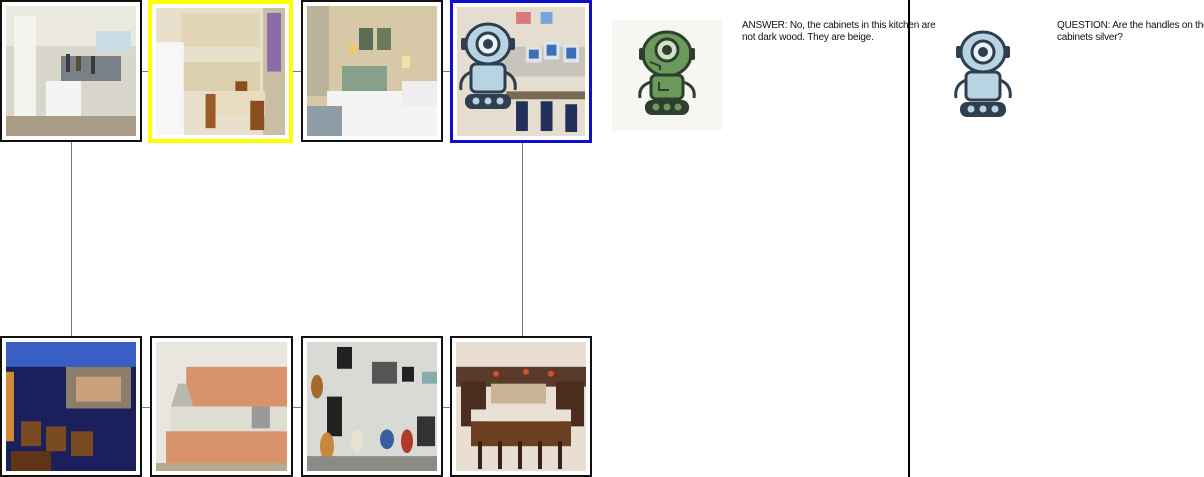 Image resolution: width=1204 pixels, height=477 pixels. I want to click on image-candidate-2-selected, so click(220, 71).